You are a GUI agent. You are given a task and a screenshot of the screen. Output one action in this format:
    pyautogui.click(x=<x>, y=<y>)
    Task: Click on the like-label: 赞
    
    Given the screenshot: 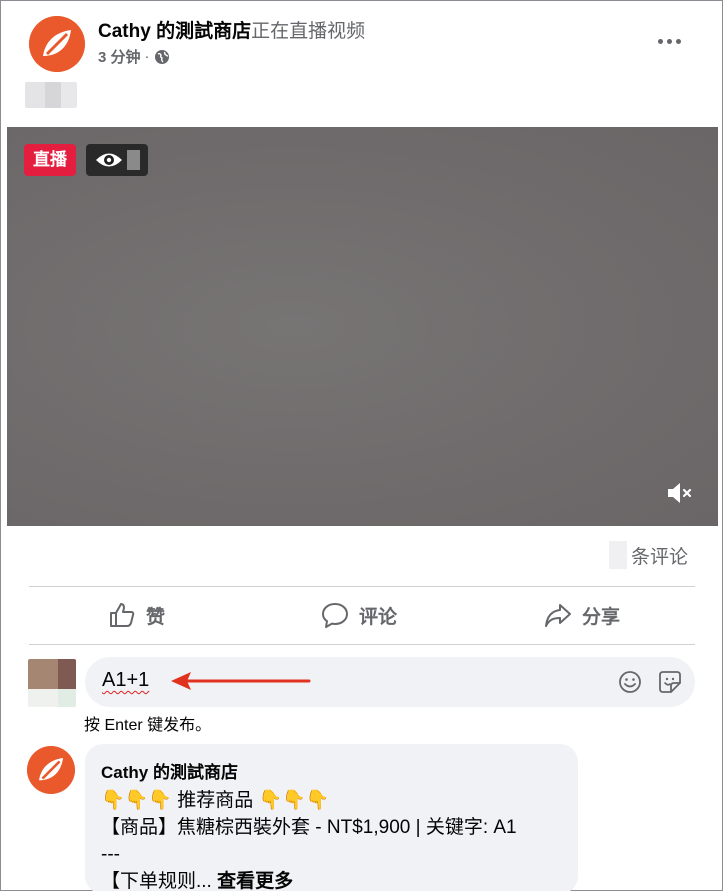 What is the action you would take?
    pyautogui.click(x=156, y=617)
    